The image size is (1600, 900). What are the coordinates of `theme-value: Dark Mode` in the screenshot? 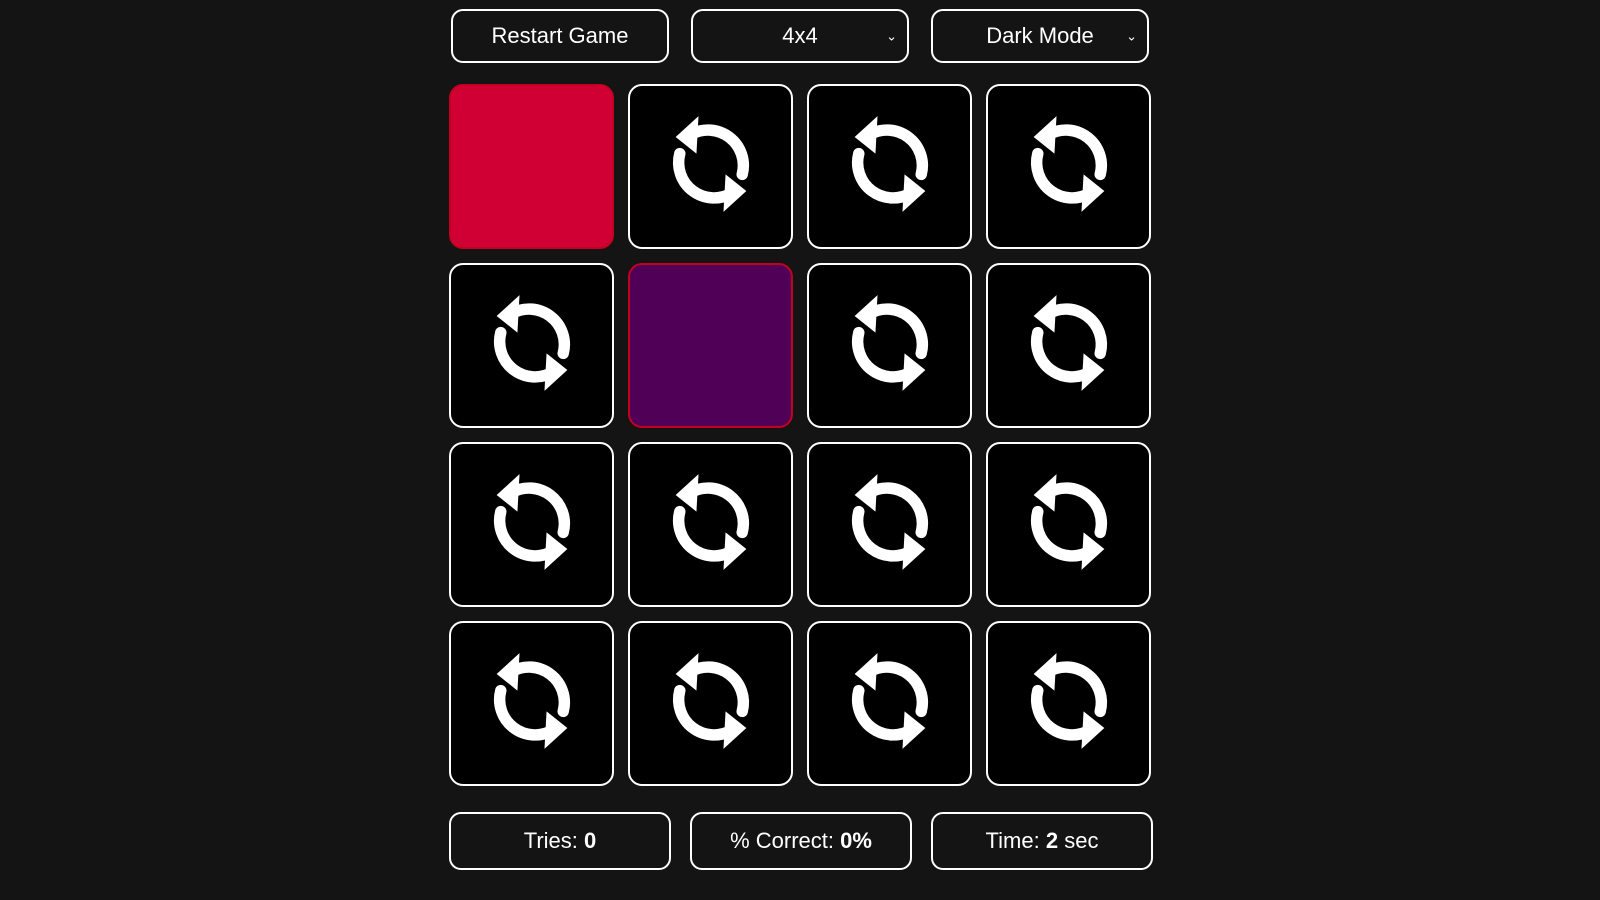 It's located at (1040, 35).